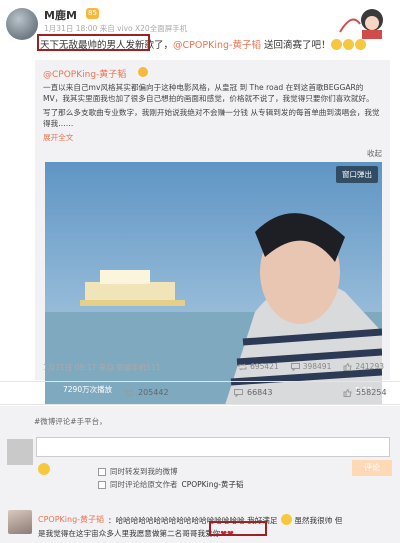 The height and width of the screenshot is (543, 400). I want to click on commenter-avatar, so click(20, 522).